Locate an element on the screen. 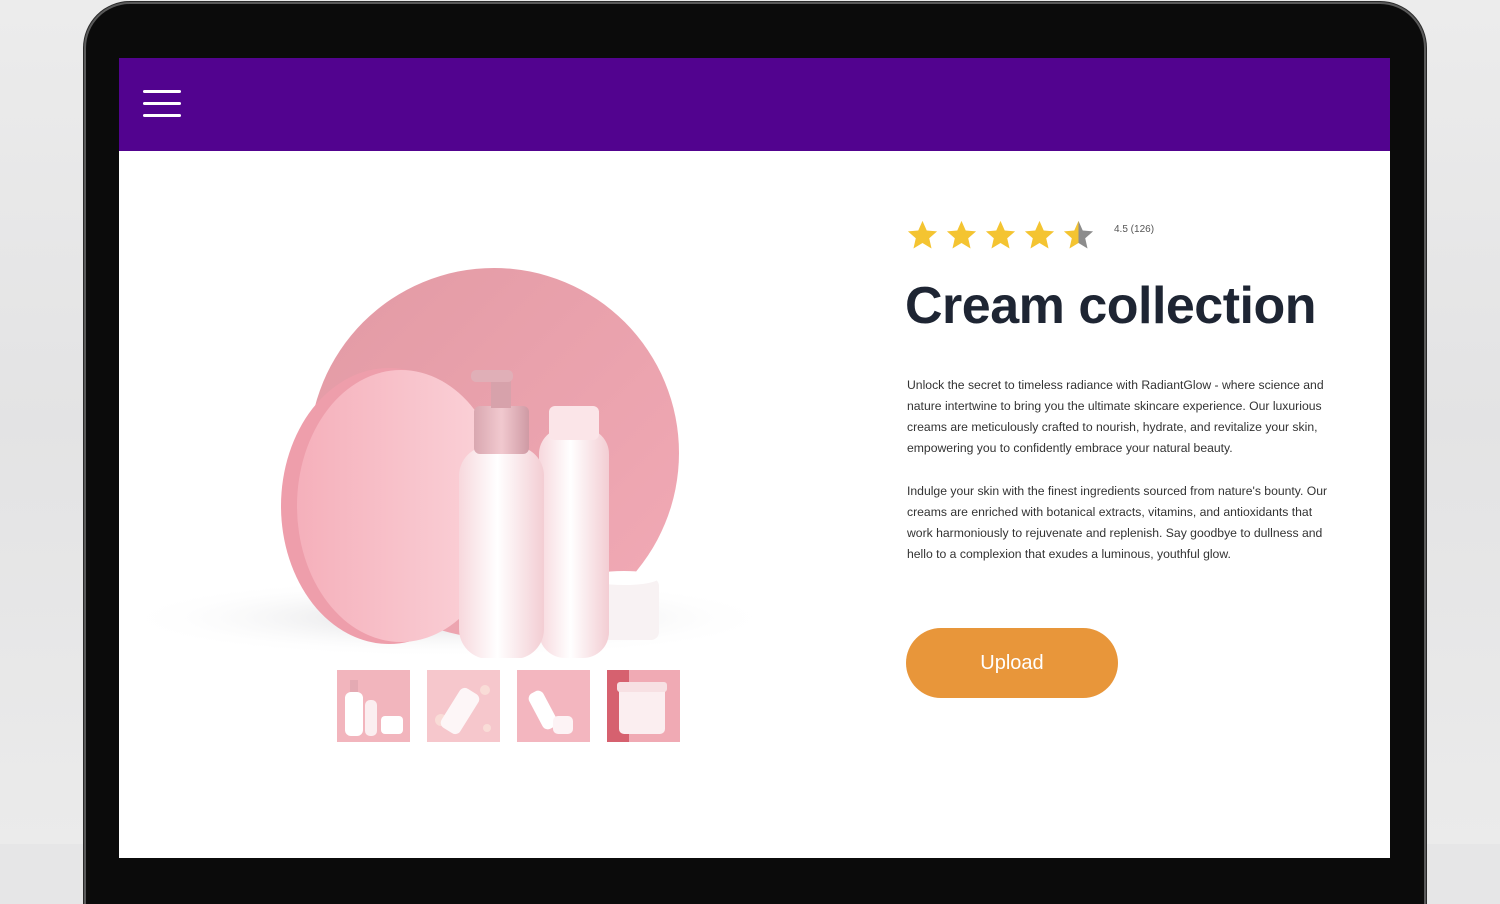  half-star-icon is located at coordinates (1078, 235).